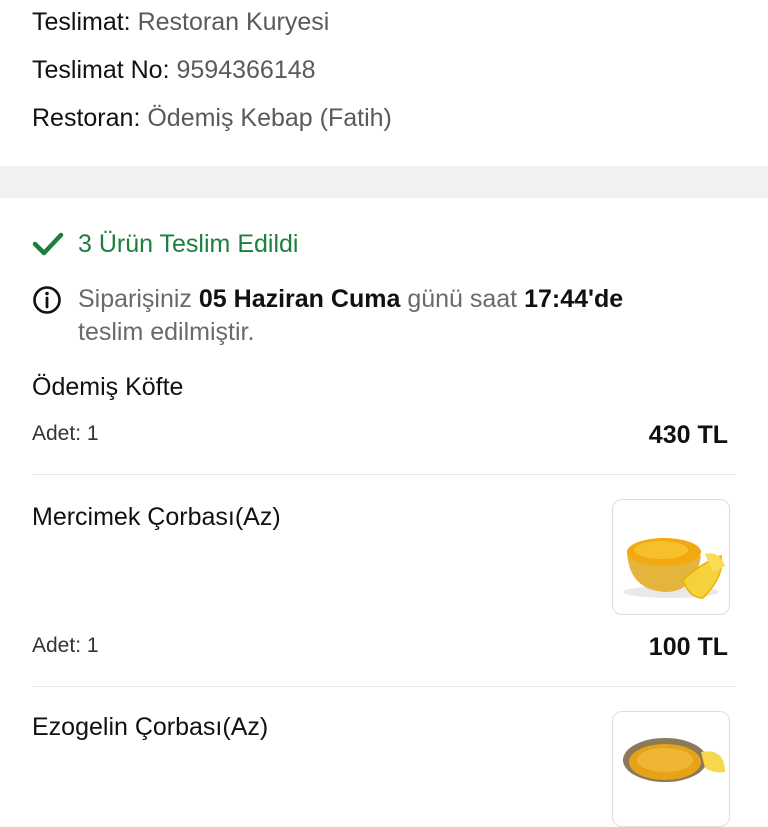 This screenshot has width=768, height=827. What do you see at coordinates (47, 300) in the screenshot?
I see `info-icon` at bounding box center [47, 300].